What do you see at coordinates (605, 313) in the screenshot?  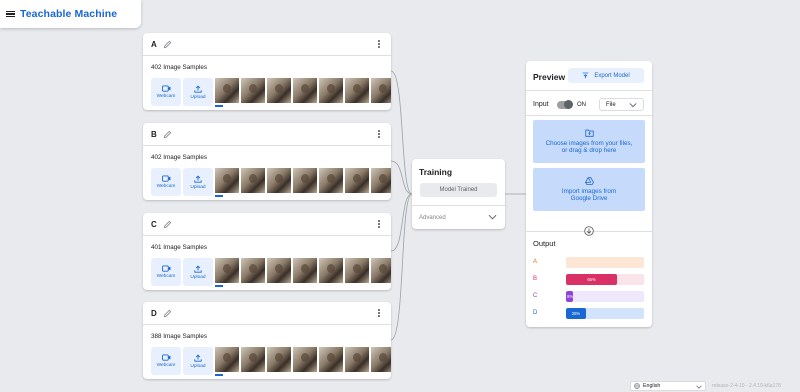 I see `confidence-bar: 25%` at bounding box center [605, 313].